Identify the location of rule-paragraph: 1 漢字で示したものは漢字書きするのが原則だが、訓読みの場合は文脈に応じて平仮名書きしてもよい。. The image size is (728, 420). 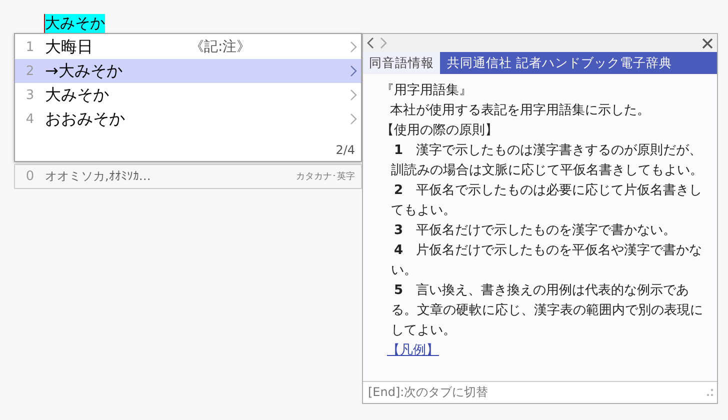
(547, 161).